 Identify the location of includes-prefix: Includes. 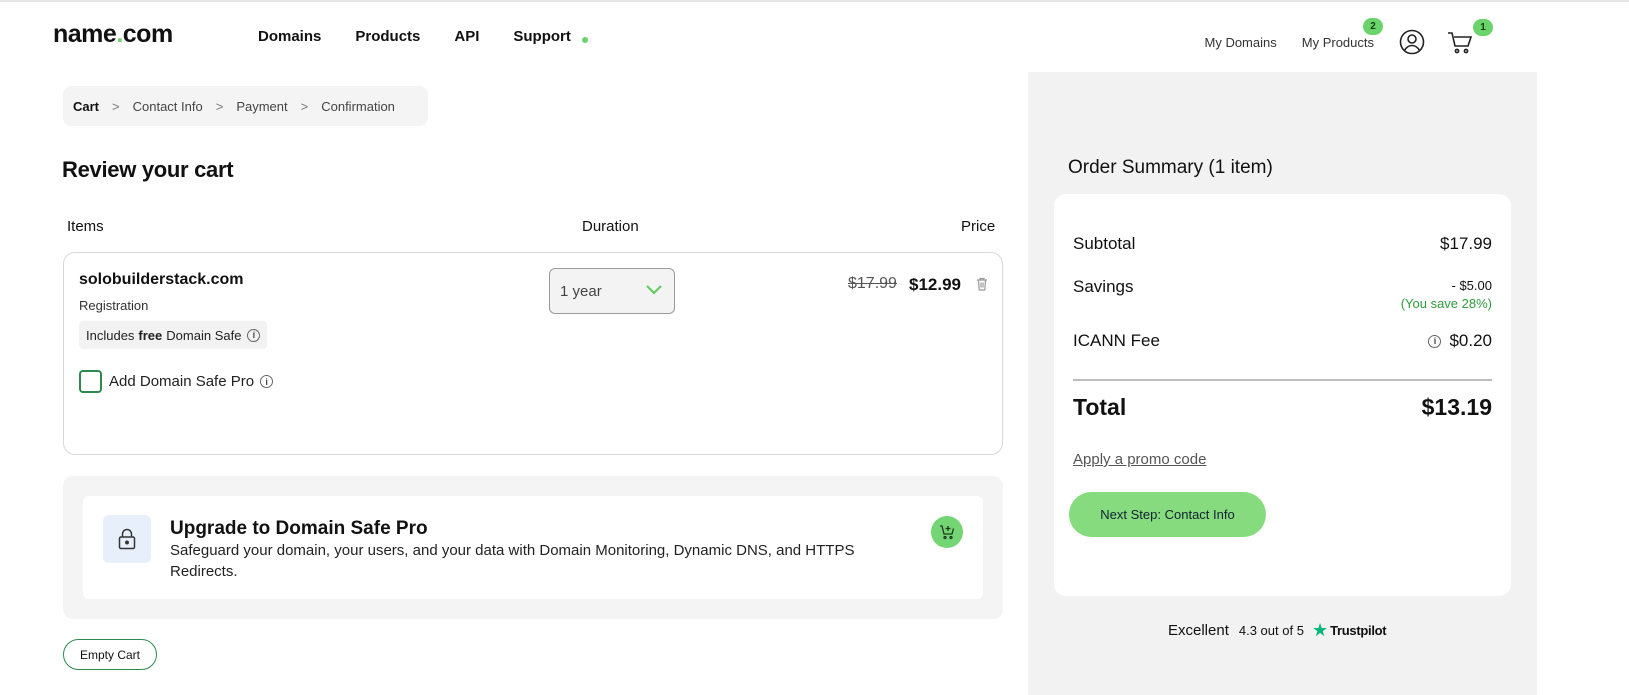
(110, 335).